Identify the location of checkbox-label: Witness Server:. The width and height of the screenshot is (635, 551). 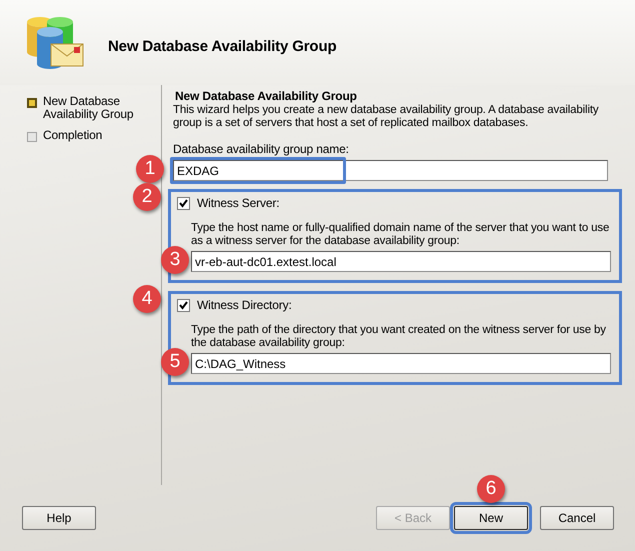
(238, 203).